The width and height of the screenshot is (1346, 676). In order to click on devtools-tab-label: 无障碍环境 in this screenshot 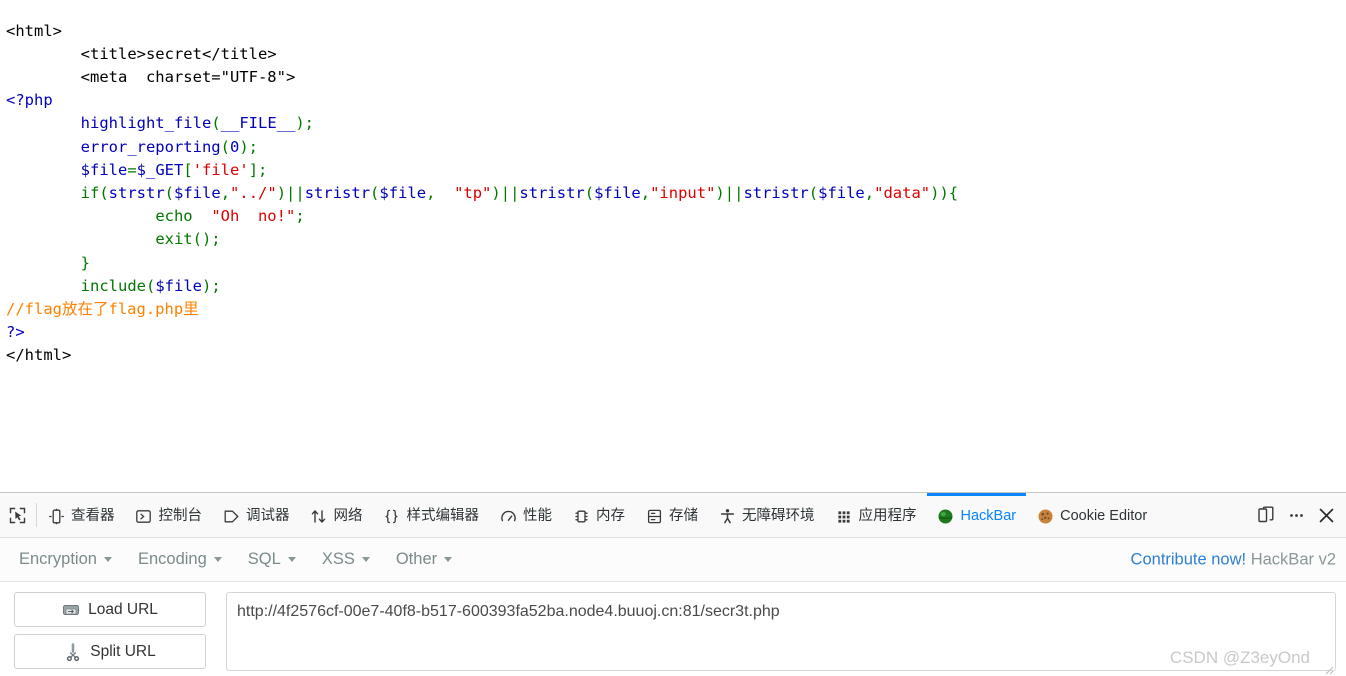, I will do `click(778, 516)`.